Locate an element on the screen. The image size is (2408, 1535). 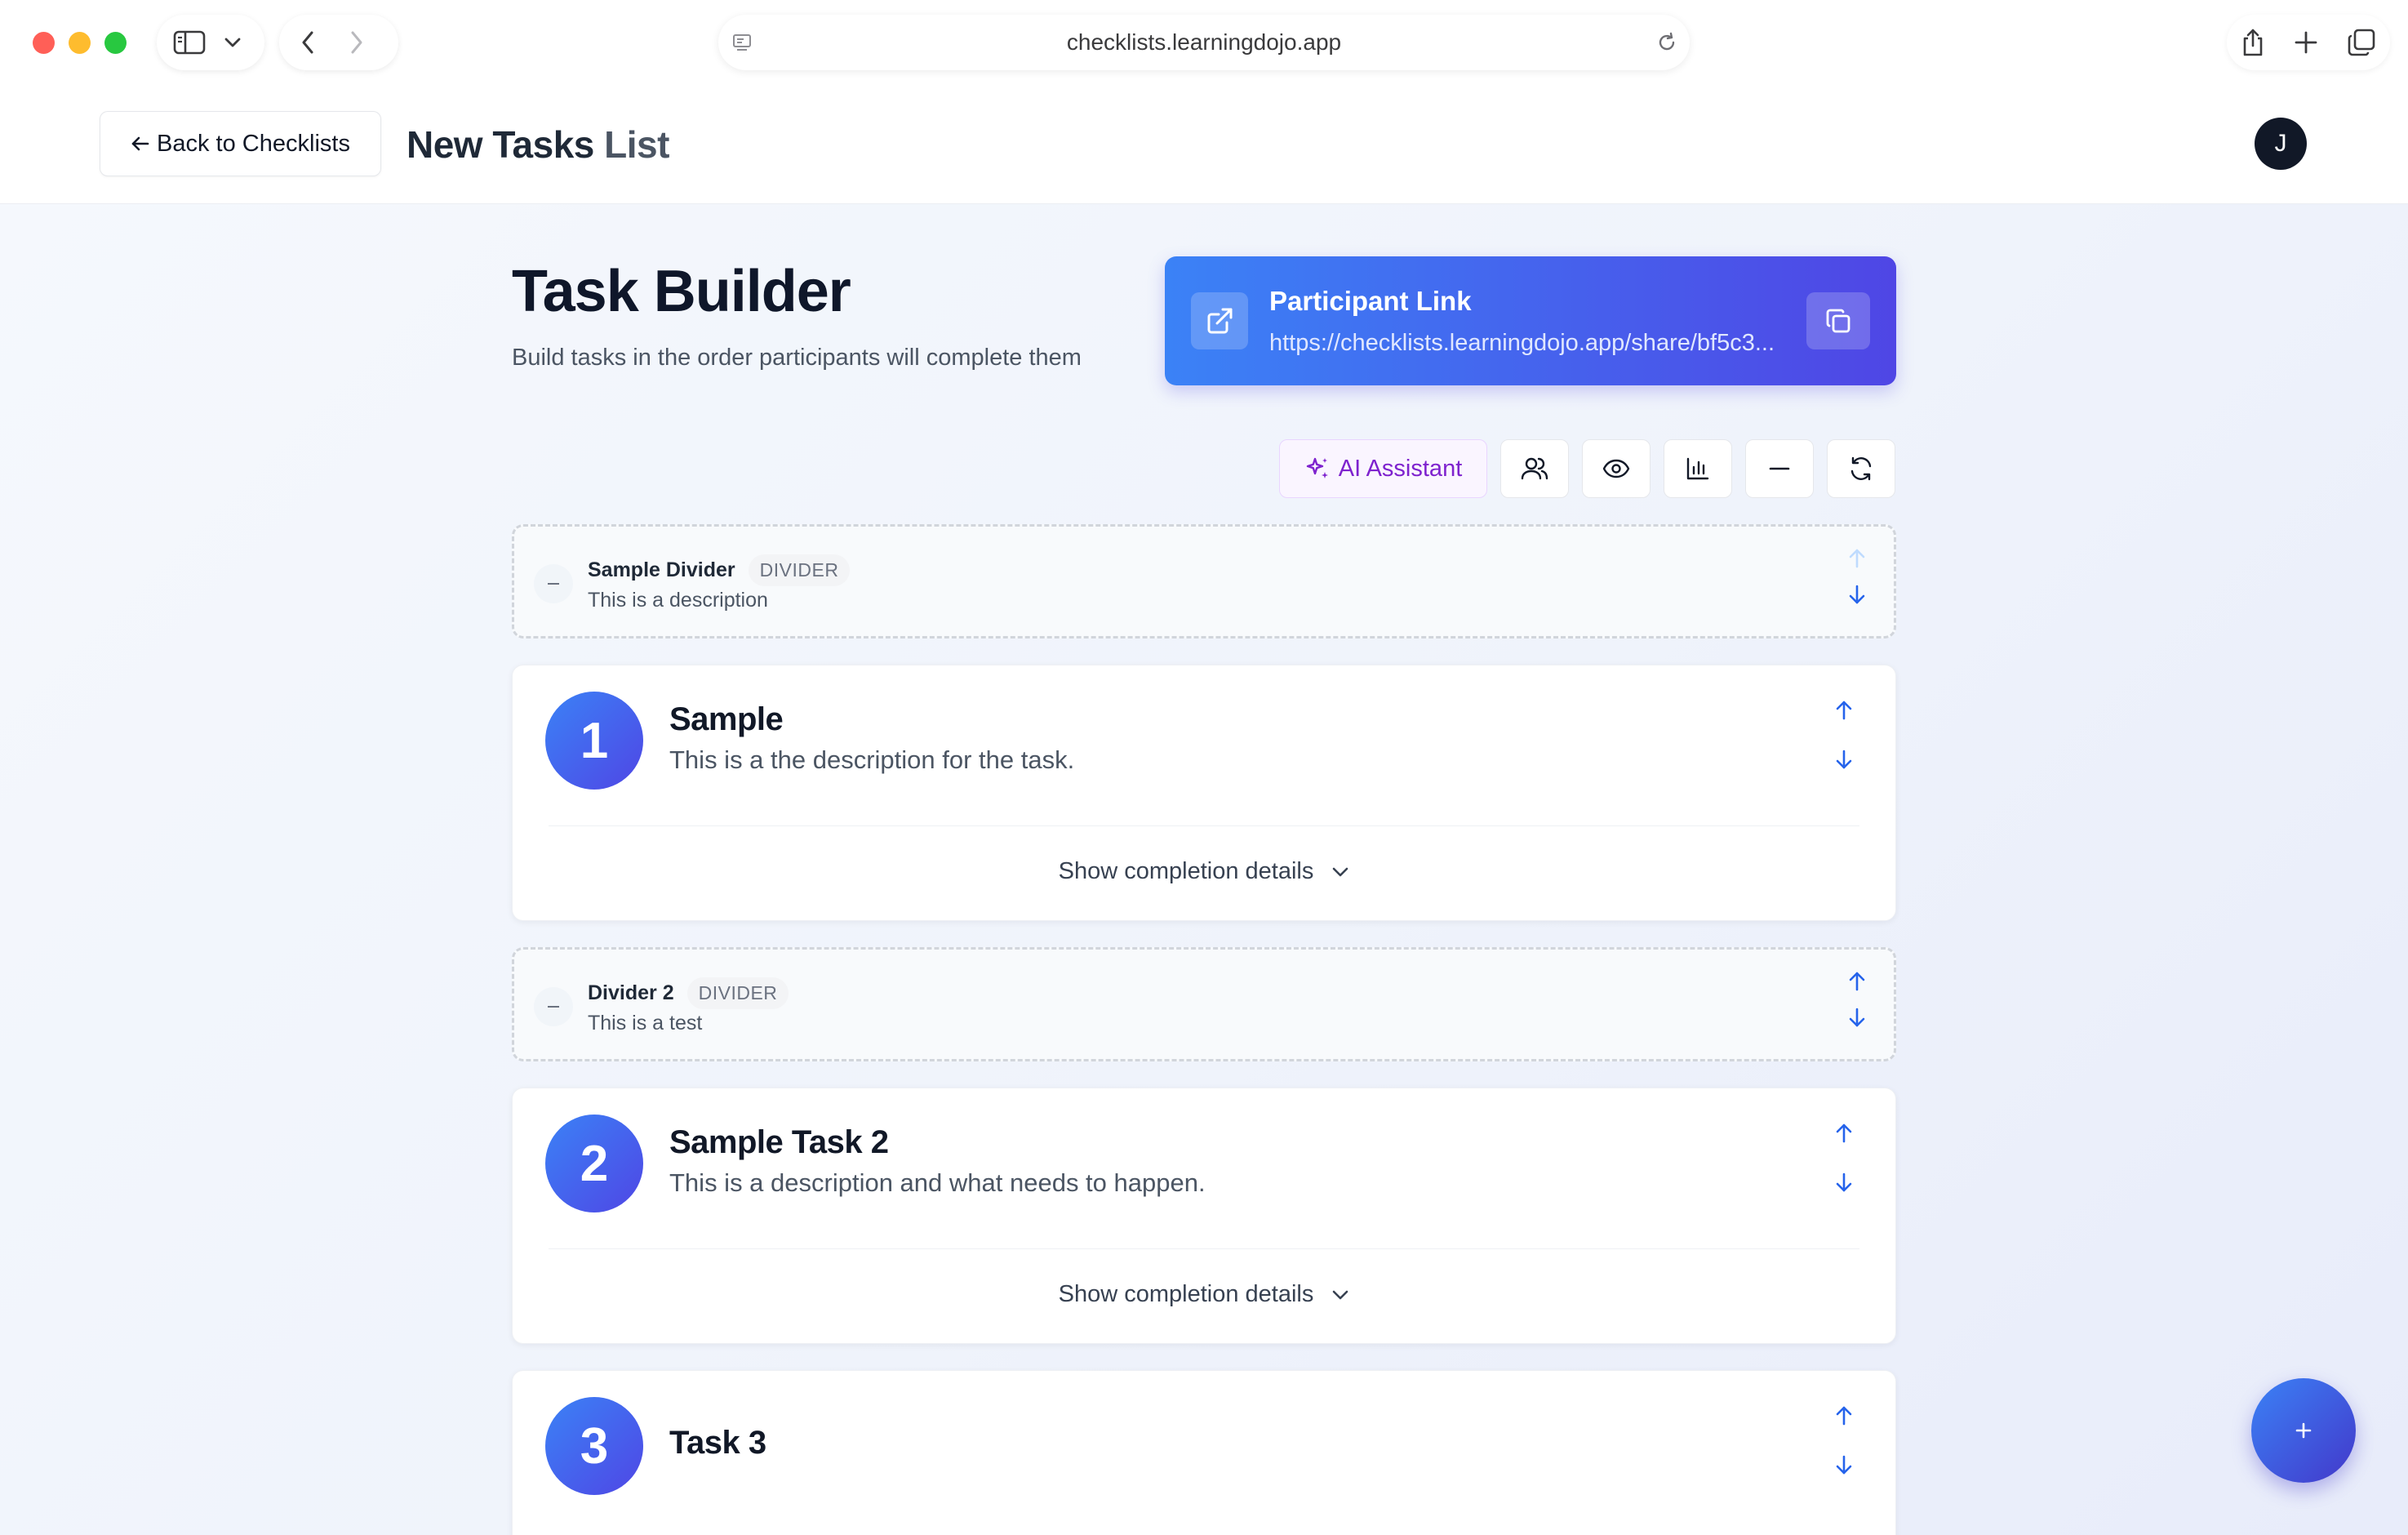
divider-title-row: Sample Divider DIVIDER is located at coordinates (719, 570).